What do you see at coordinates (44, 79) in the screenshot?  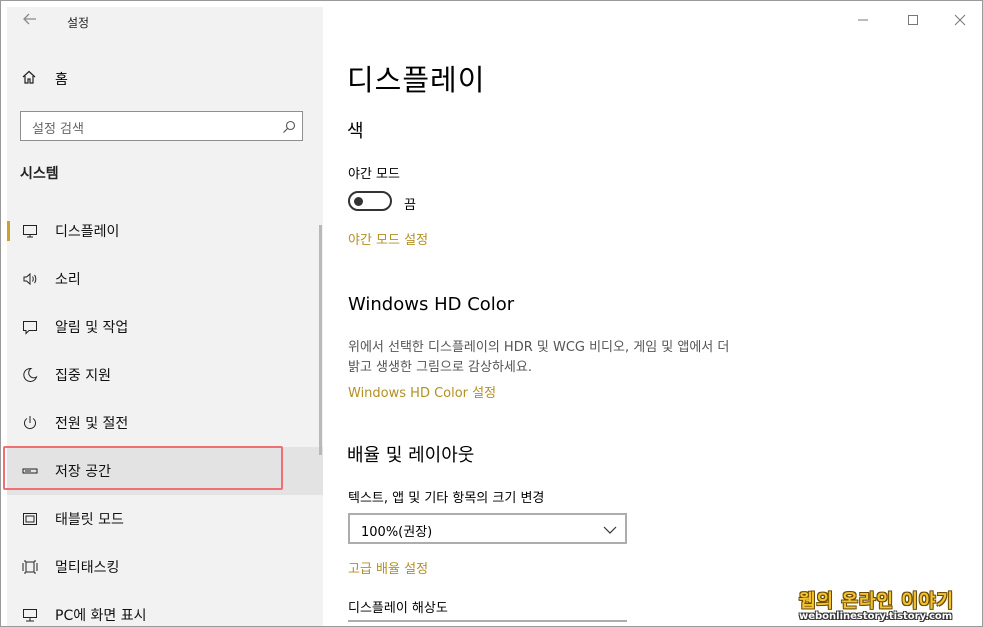 I see `sidebar-home: 홈` at bounding box center [44, 79].